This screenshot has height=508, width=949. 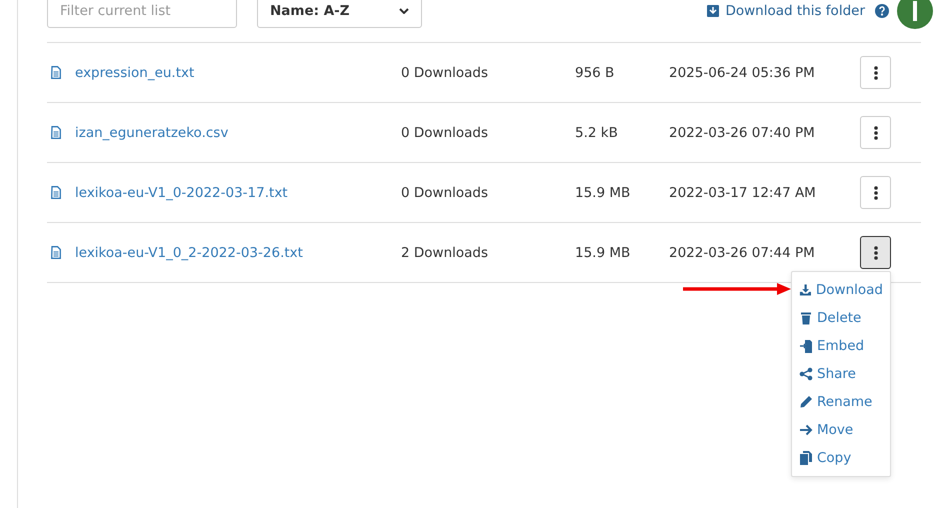 What do you see at coordinates (841, 458) in the screenshot?
I see `menu-item: Copy` at bounding box center [841, 458].